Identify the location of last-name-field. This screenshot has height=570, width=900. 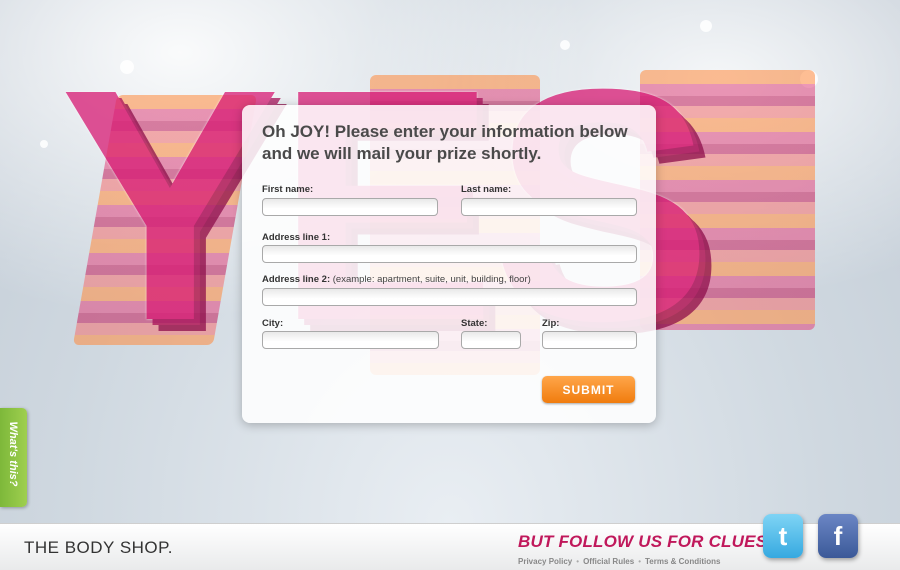
(549, 207).